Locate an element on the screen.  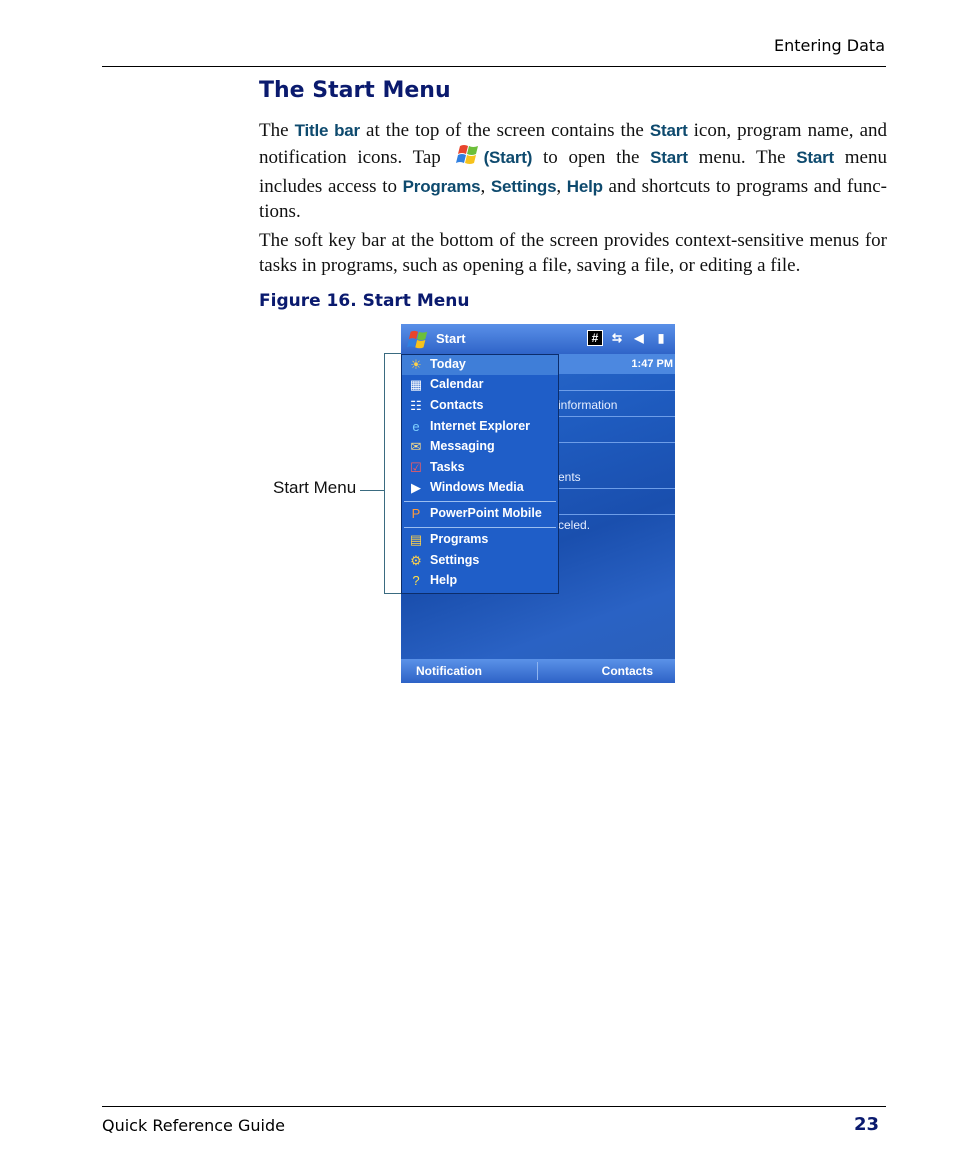
start-menu-item: P PowerPoint Mobile is located at coordinates (480, 514).